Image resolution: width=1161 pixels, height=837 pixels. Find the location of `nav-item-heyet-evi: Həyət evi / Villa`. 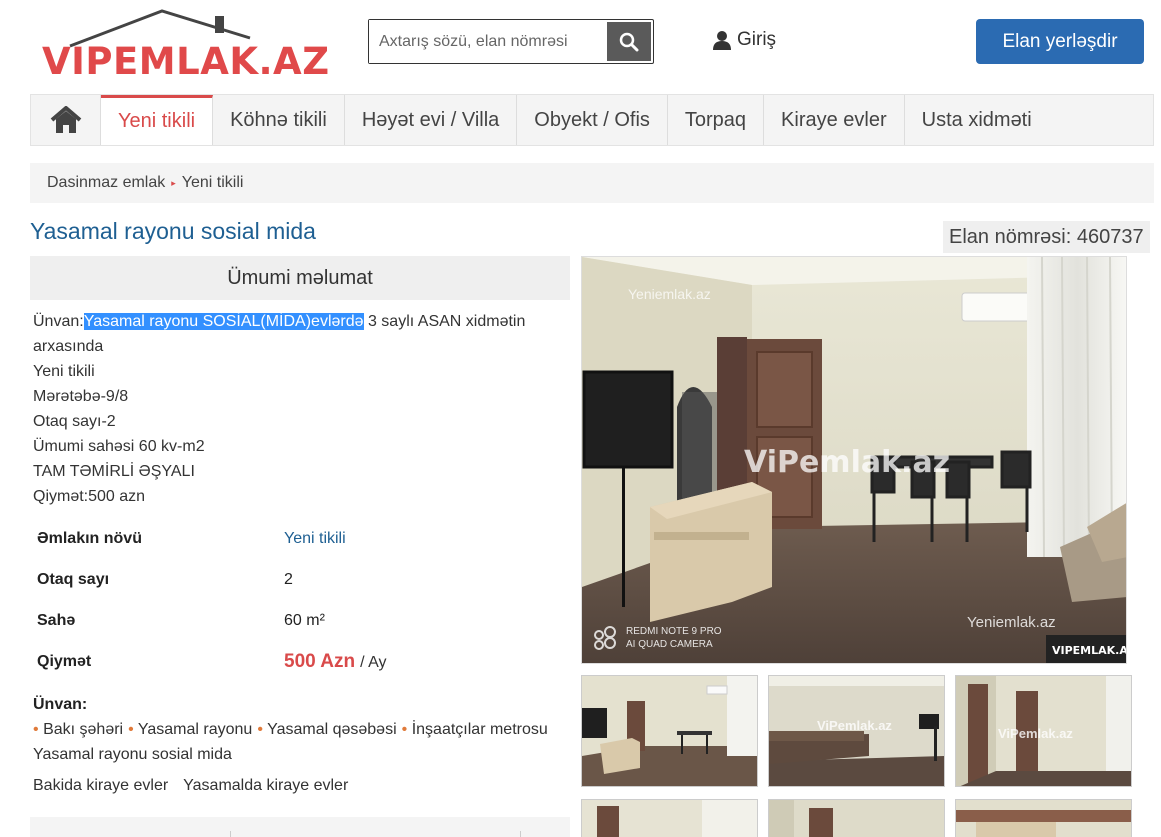

nav-item-heyet-evi: Həyət evi / Villa is located at coordinates (431, 120).